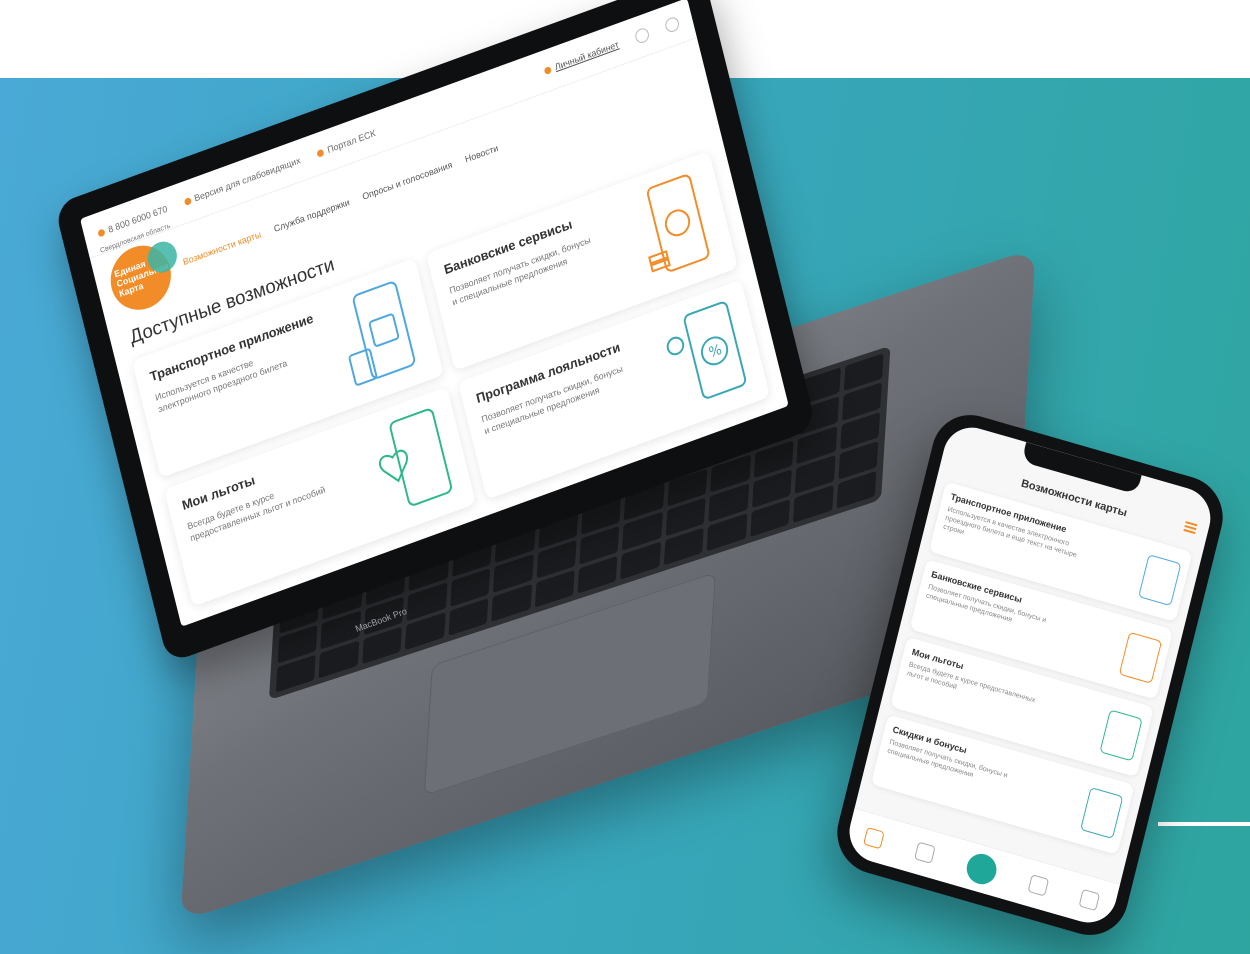 The height and width of the screenshot is (954, 1250). Describe the element at coordinates (981, 869) in the screenshot. I see `card-tab-icon` at that location.